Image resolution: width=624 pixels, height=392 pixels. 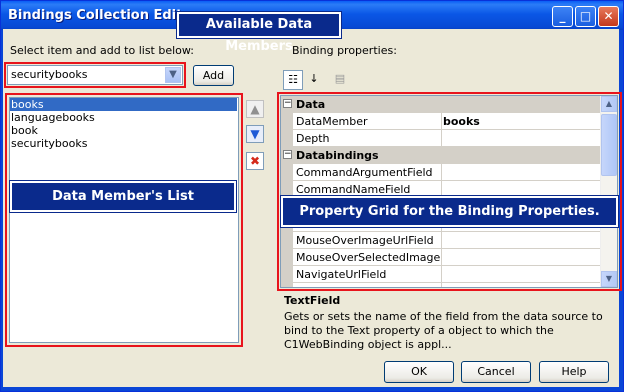 I want to click on alphabetical-icon: ↓, so click(x=314, y=80).